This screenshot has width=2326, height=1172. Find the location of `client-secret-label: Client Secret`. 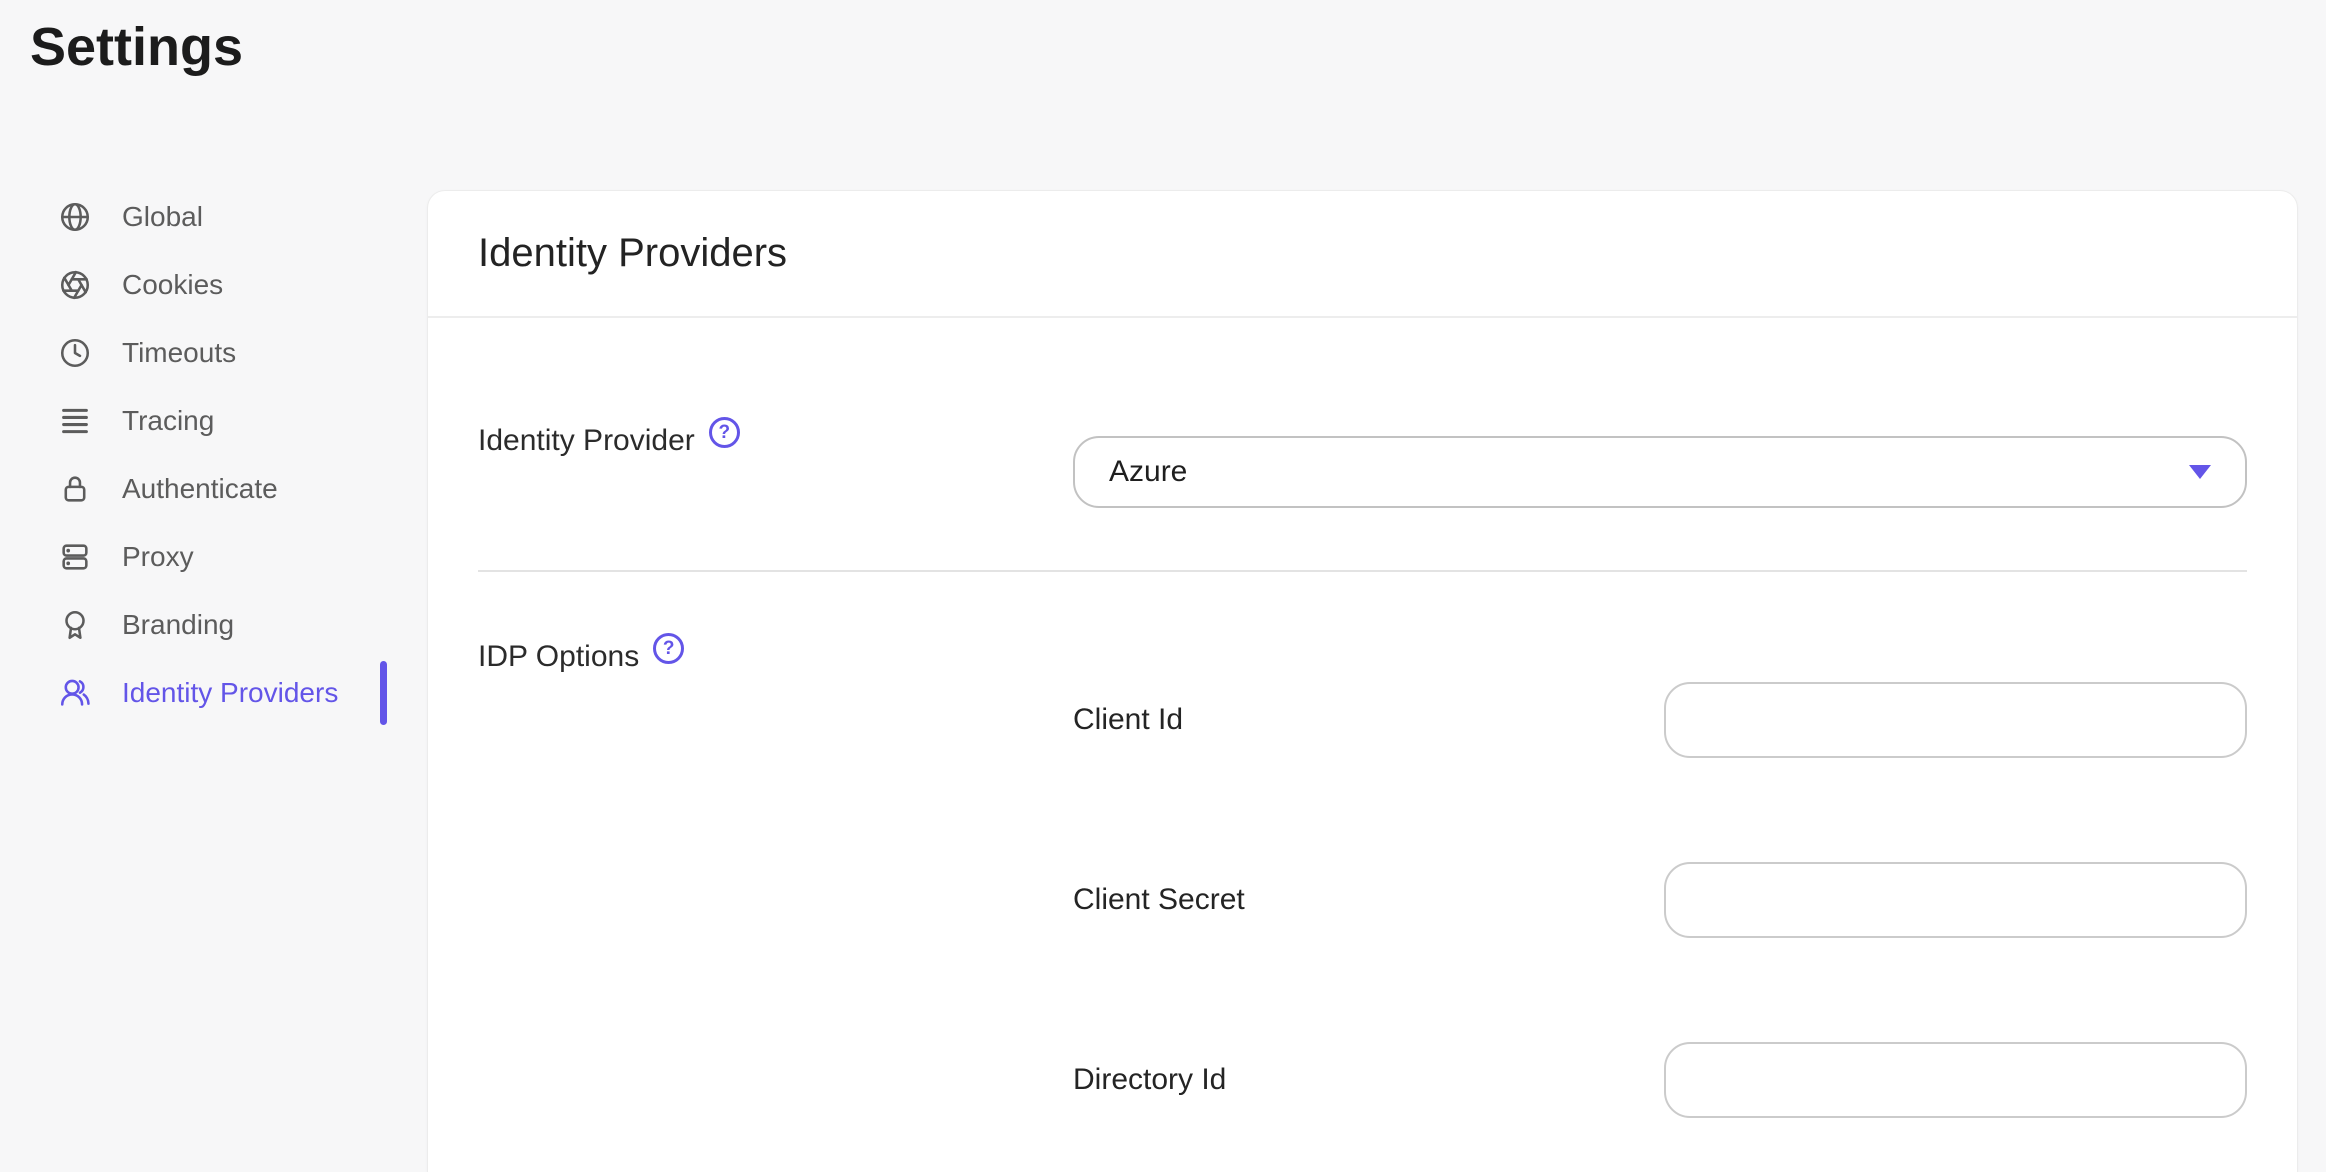

client-secret-label: Client Secret is located at coordinates (1159, 899).